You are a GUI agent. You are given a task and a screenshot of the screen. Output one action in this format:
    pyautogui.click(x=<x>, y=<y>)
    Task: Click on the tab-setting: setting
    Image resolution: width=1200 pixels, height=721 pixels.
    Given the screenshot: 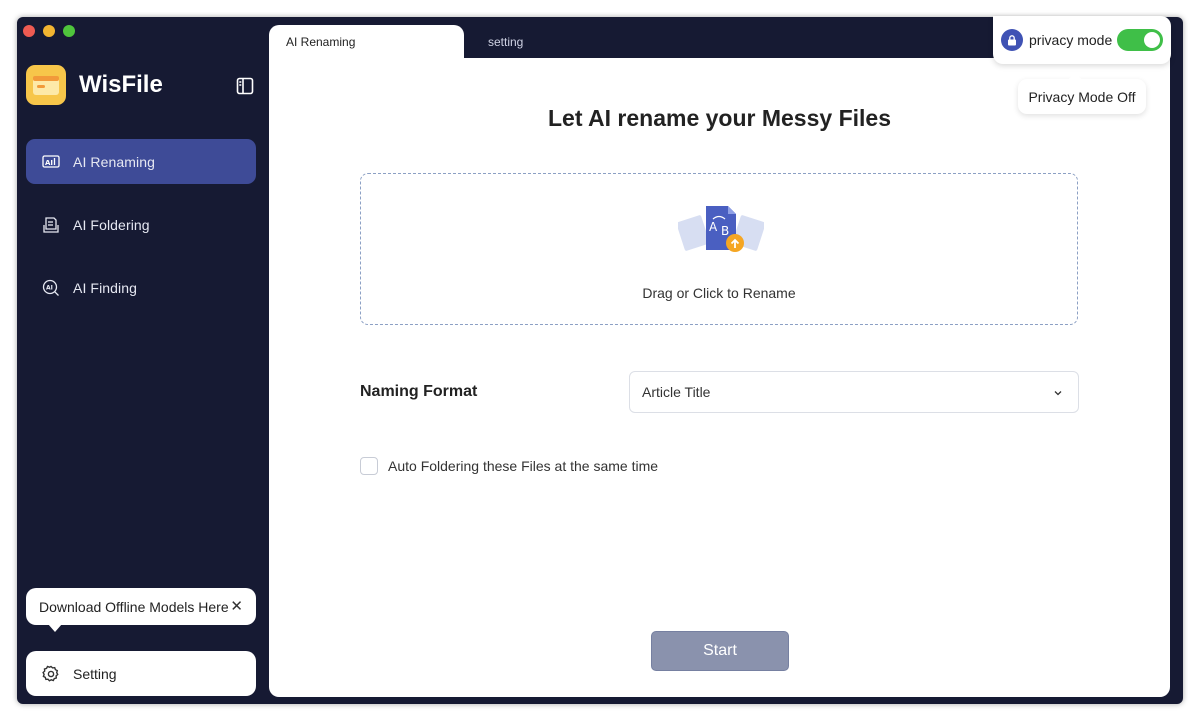 What is the action you would take?
    pyautogui.click(x=571, y=41)
    